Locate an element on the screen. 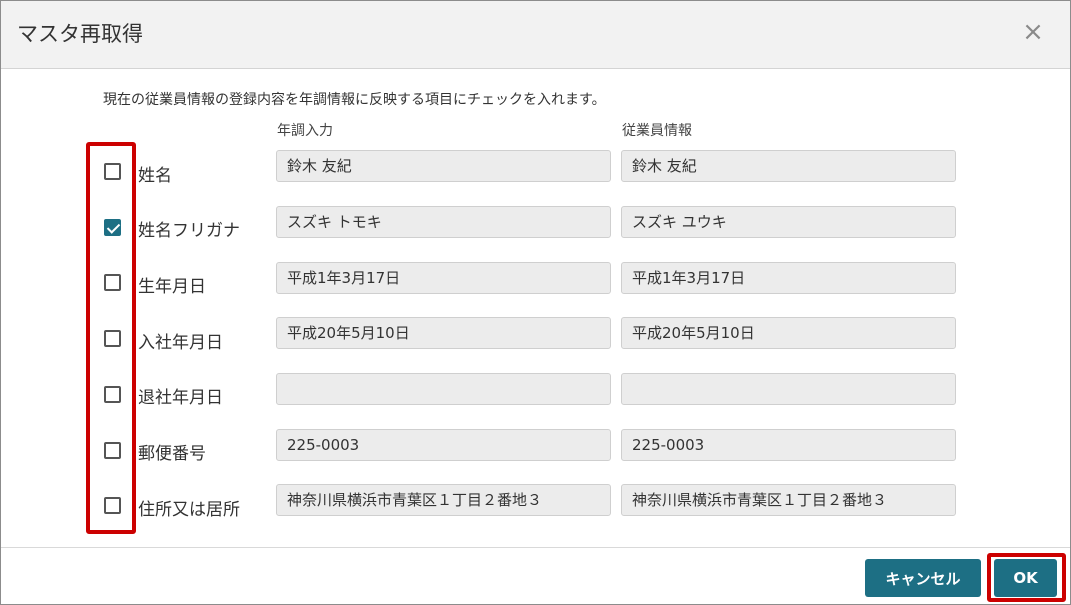  employee-field-name-furigana: スズキ ユウキ is located at coordinates (788, 222).